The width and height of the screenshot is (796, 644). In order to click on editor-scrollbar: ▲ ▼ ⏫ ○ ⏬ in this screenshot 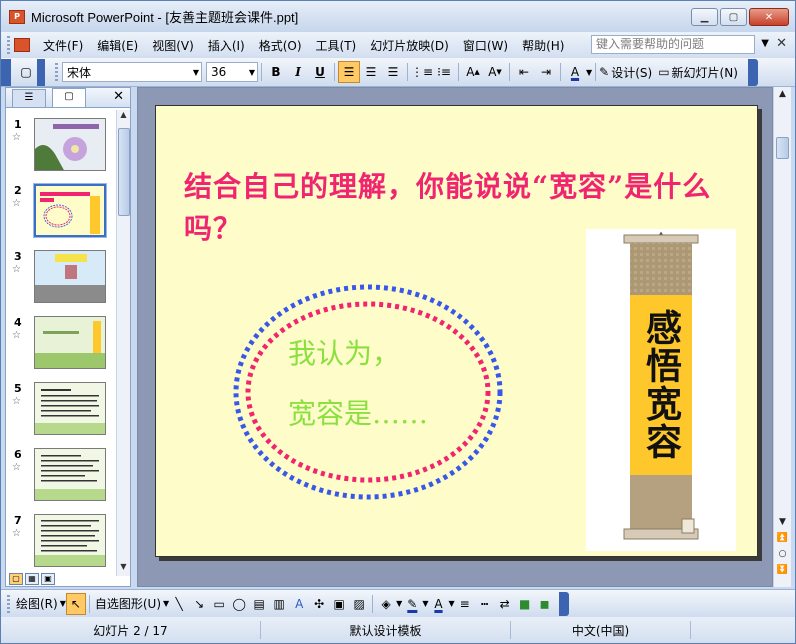, I will do `click(782, 337)`.